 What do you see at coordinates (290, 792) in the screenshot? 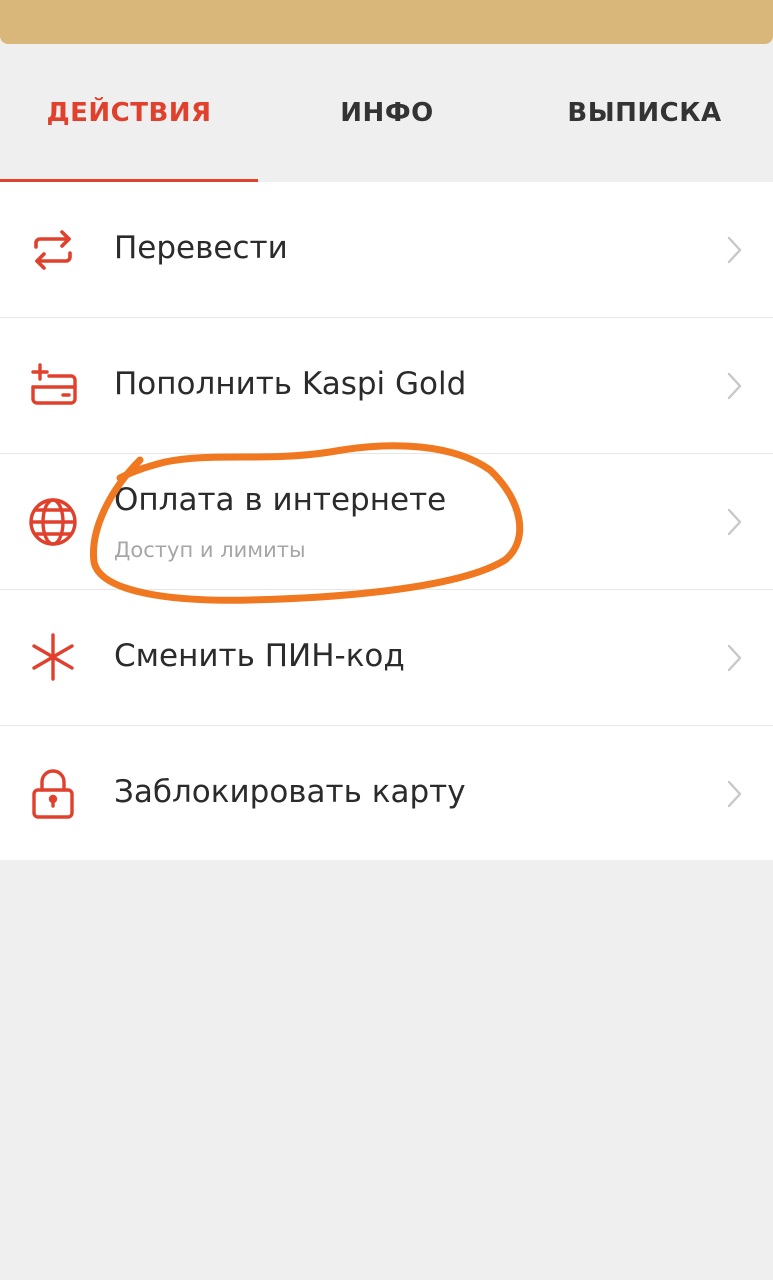
I see `list-item-label: Заблокировать карту` at bounding box center [290, 792].